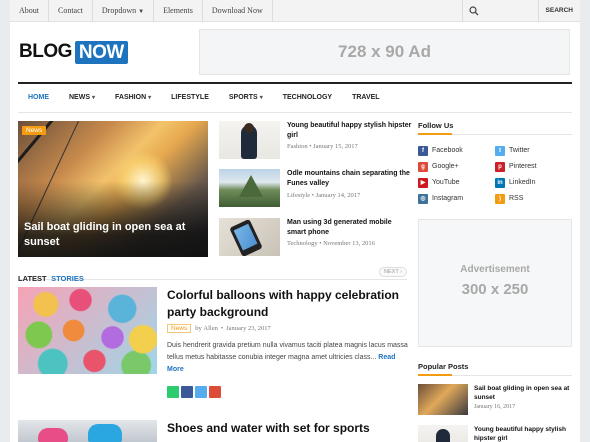 The height and width of the screenshot is (442, 590). I want to click on chevron-down-icon: ▼, so click(141, 12).